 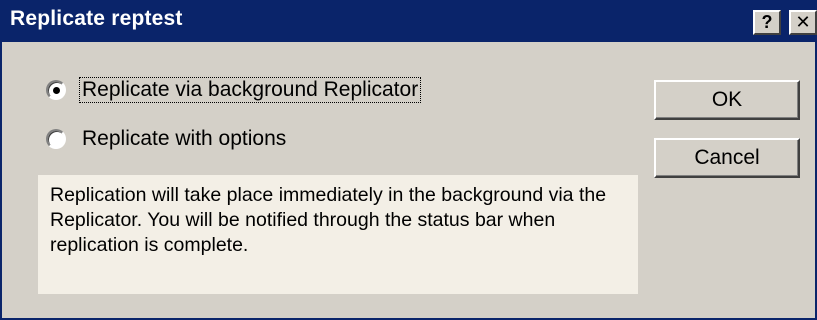 I want to click on radio-option-background-replicator: Replicate via background Replicator, so click(x=234, y=90).